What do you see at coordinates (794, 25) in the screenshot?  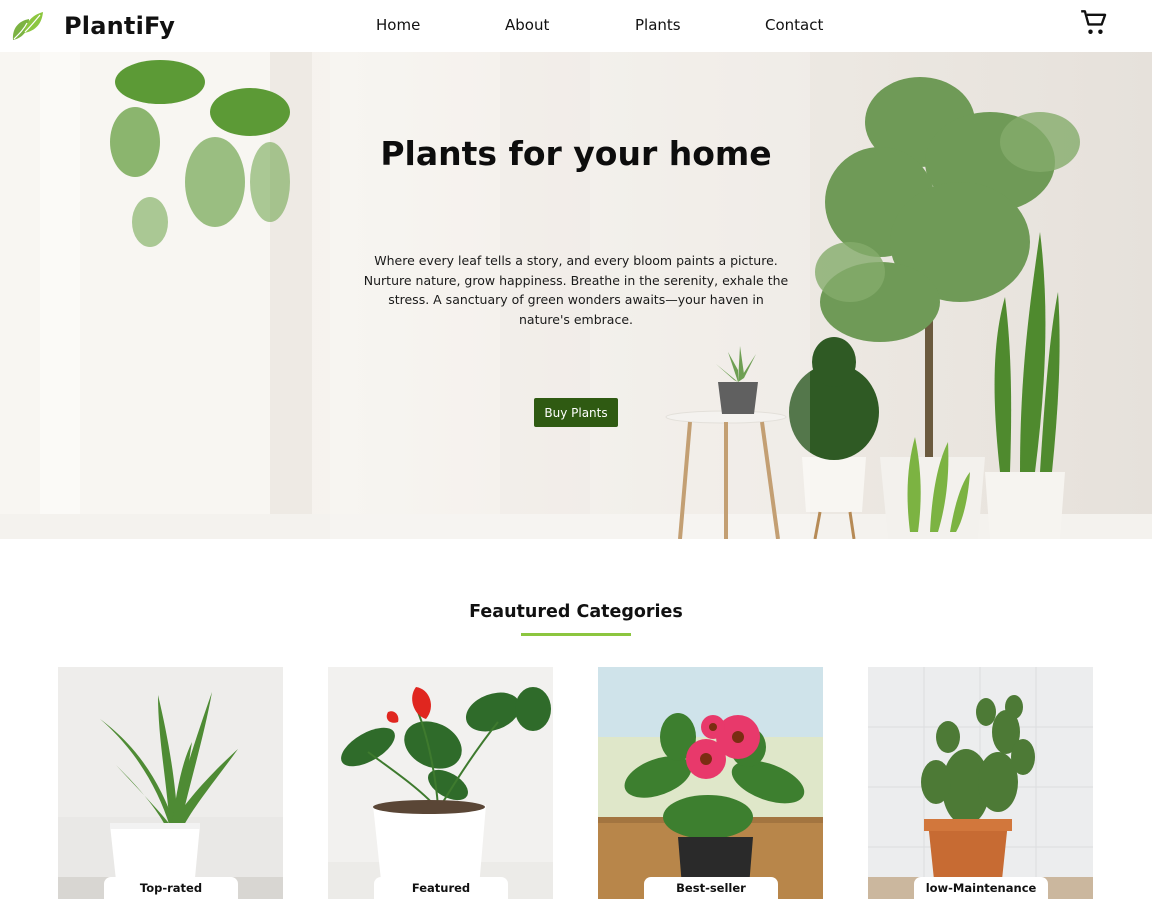 I see `nav-contact: Contact` at bounding box center [794, 25].